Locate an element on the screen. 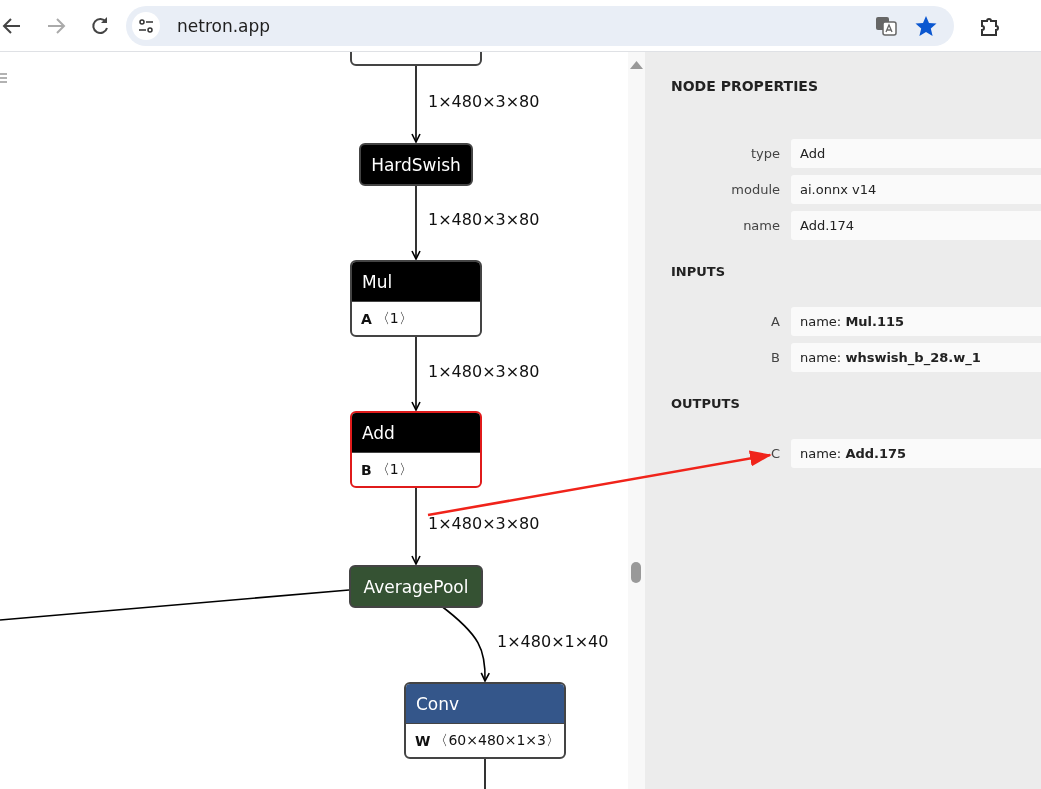 The height and width of the screenshot is (789, 1041). node-title: Conv is located at coordinates (485, 703).